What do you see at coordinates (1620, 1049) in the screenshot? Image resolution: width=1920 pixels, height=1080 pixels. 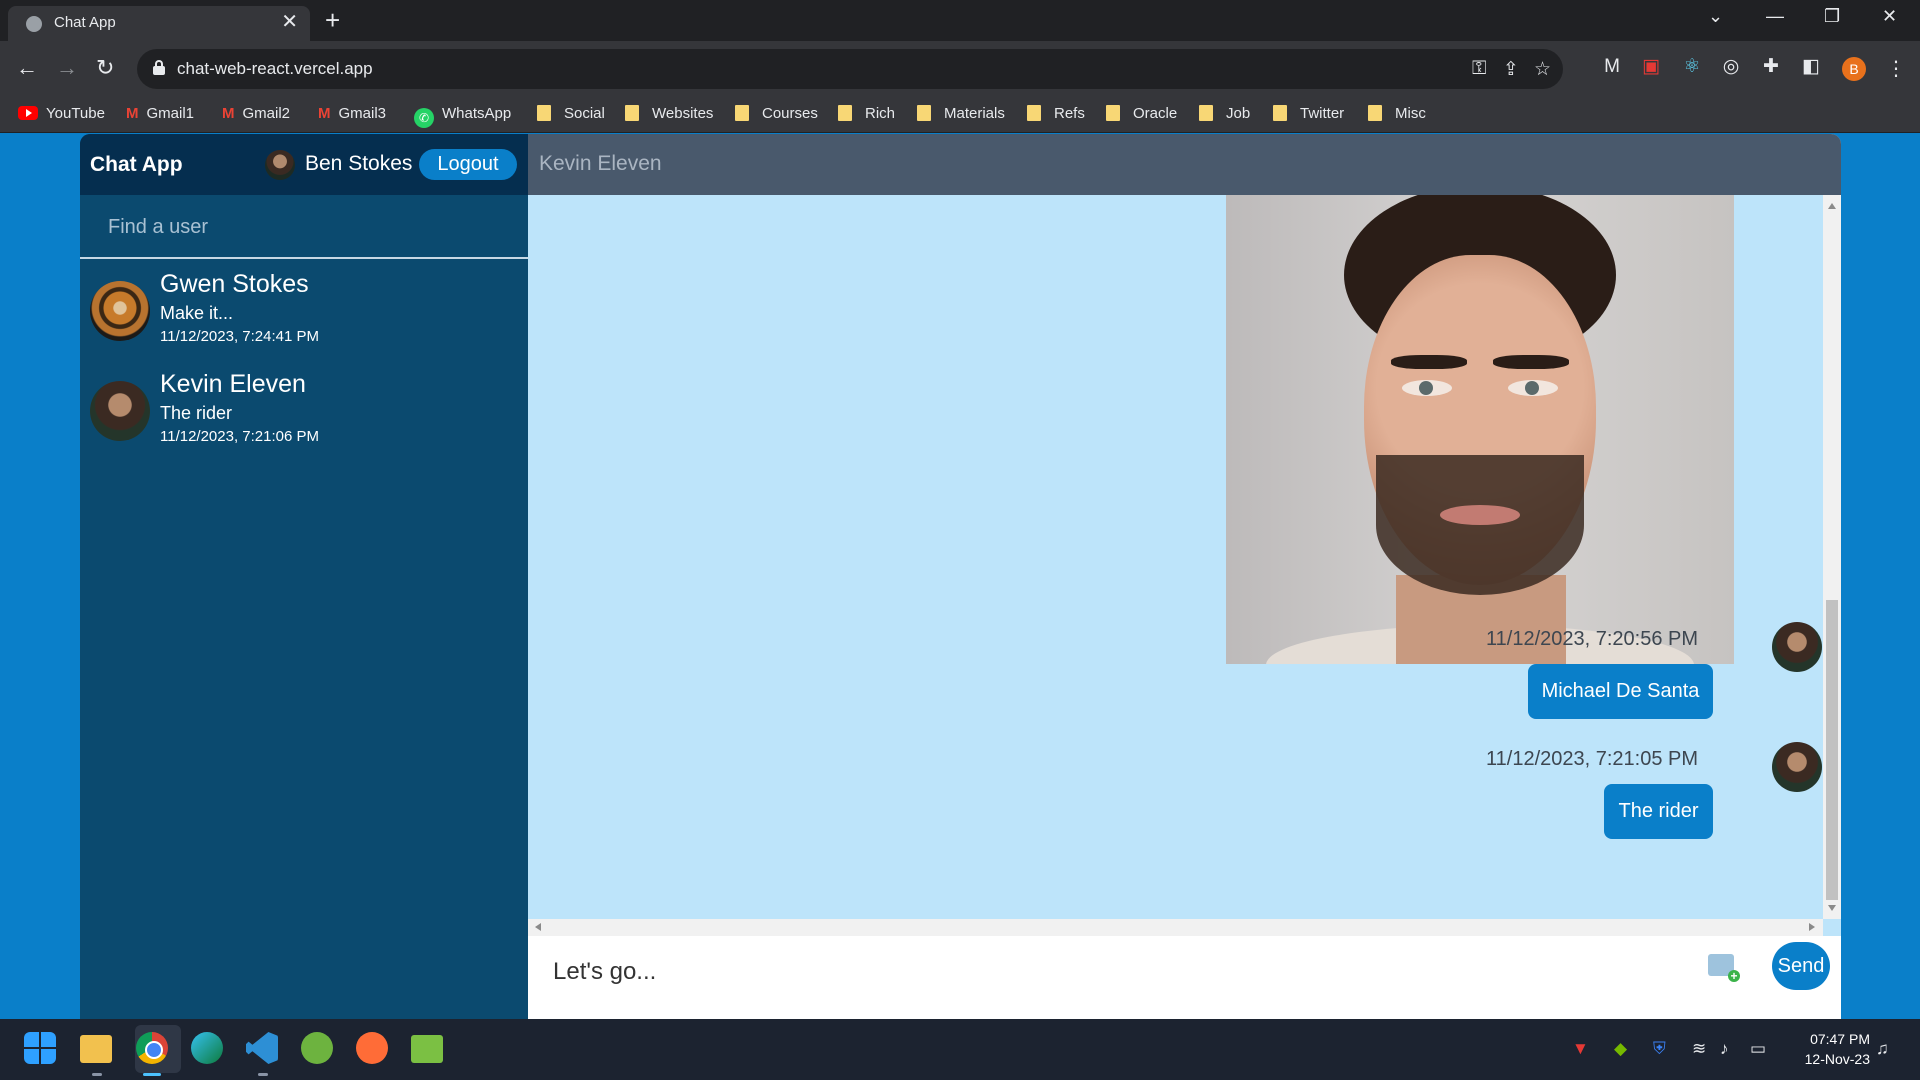 I see `nvidia-icon: ◆` at bounding box center [1620, 1049].